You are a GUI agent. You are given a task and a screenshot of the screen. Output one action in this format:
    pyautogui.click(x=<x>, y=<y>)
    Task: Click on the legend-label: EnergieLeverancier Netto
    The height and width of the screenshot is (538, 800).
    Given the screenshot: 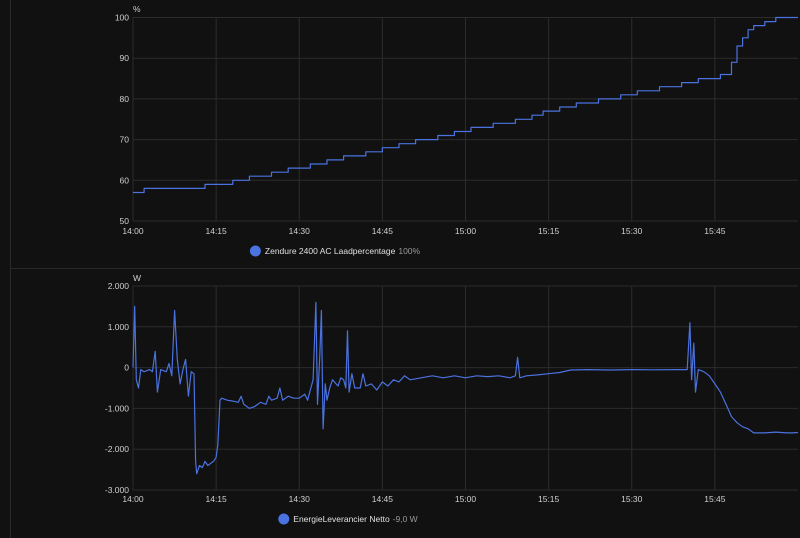 What is the action you would take?
    pyautogui.click(x=341, y=519)
    